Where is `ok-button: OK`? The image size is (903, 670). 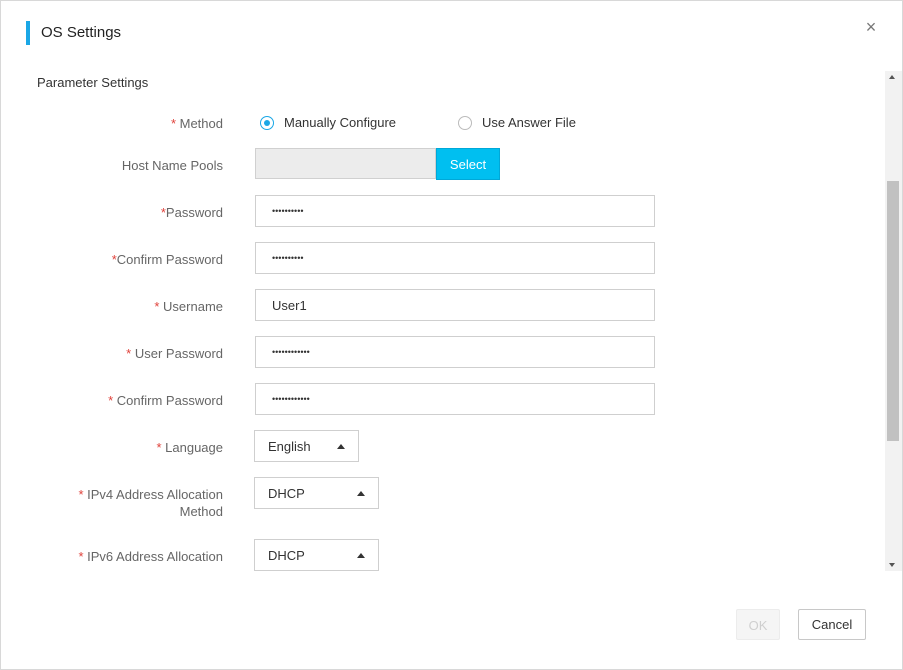
ok-button: OK is located at coordinates (758, 624).